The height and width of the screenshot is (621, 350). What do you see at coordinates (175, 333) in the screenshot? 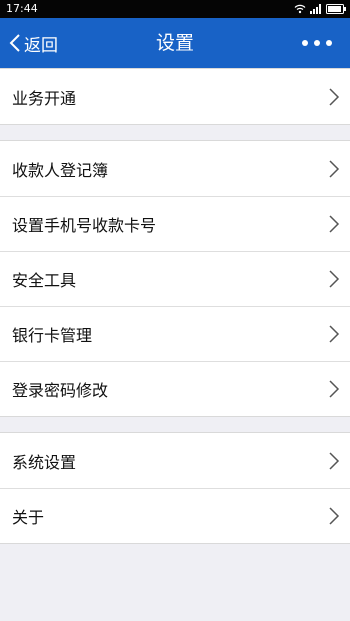
I see `list-item-card-management: 银行卡管理` at bounding box center [175, 333].